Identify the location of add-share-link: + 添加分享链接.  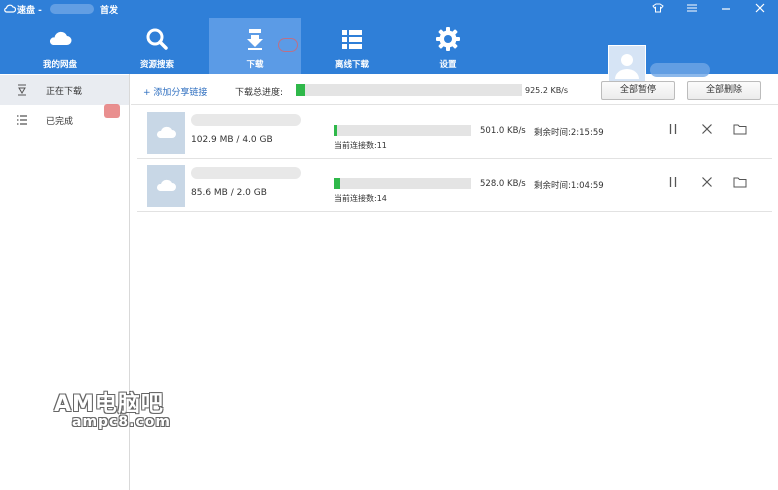
(175, 91).